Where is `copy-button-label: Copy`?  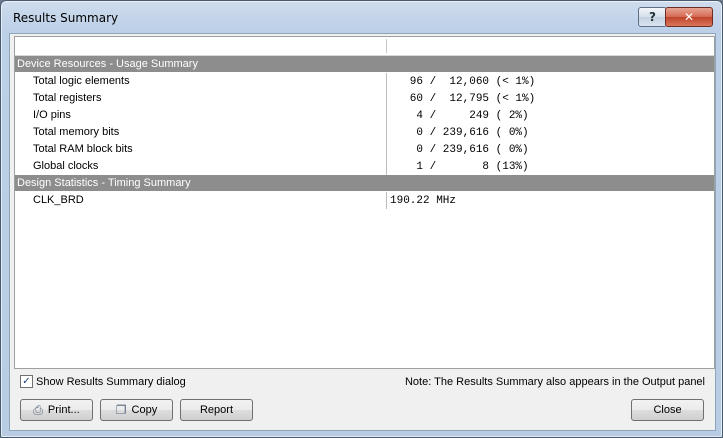
copy-button-label: Copy is located at coordinates (144, 410).